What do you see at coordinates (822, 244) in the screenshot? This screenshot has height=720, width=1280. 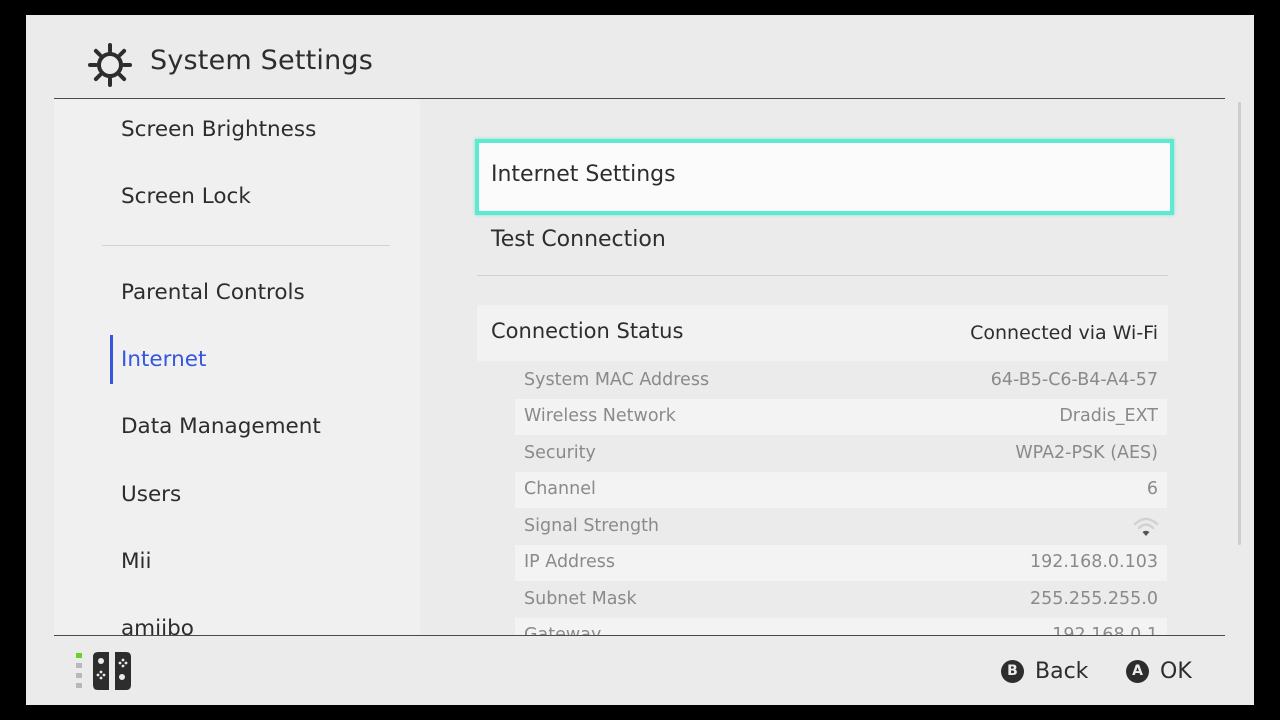 I see `test-connection-button: Test Connection` at bounding box center [822, 244].